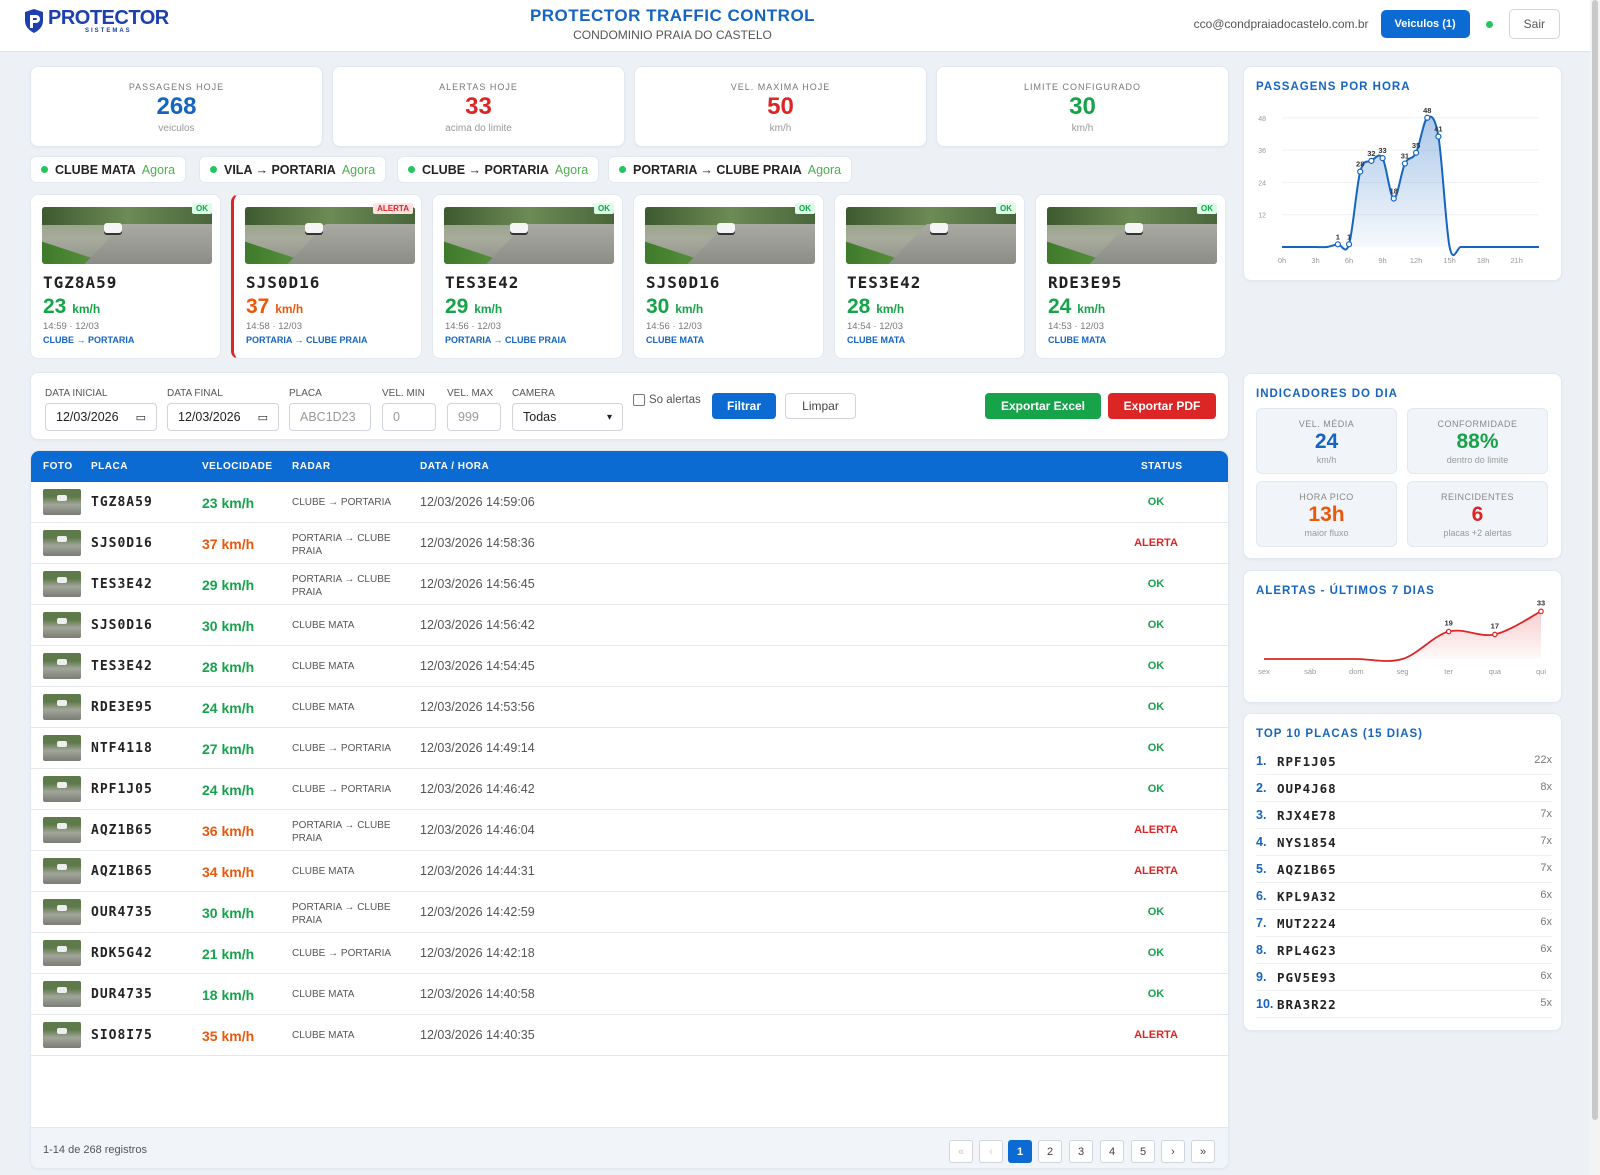 The image size is (1600, 1175). Describe the element at coordinates (1020, 1151) in the screenshot. I see `page-button-1: 1` at that location.